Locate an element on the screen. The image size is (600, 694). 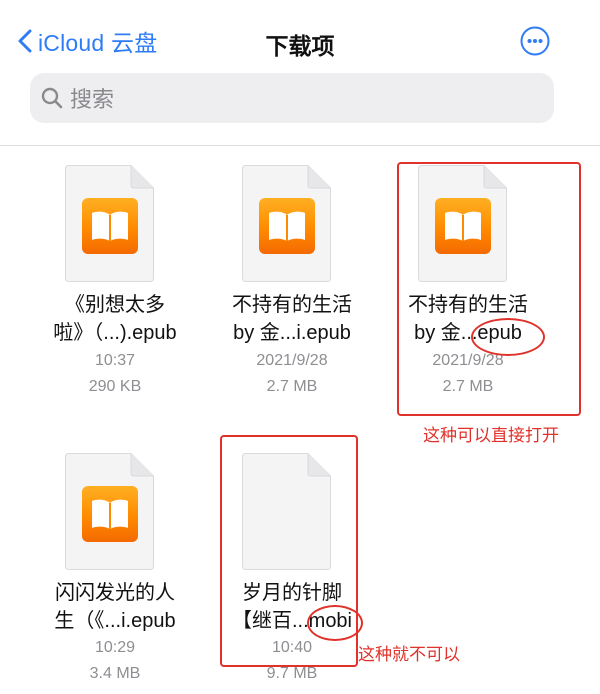
annotation-can-open: 这种可以直接打开 is located at coordinates (491, 435).